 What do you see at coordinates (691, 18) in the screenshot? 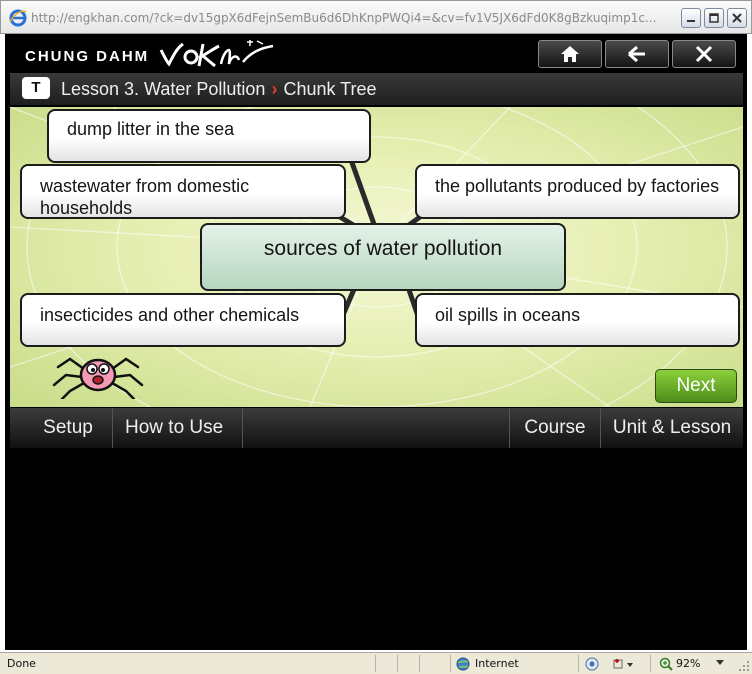
I see `minimize-button` at bounding box center [691, 18].